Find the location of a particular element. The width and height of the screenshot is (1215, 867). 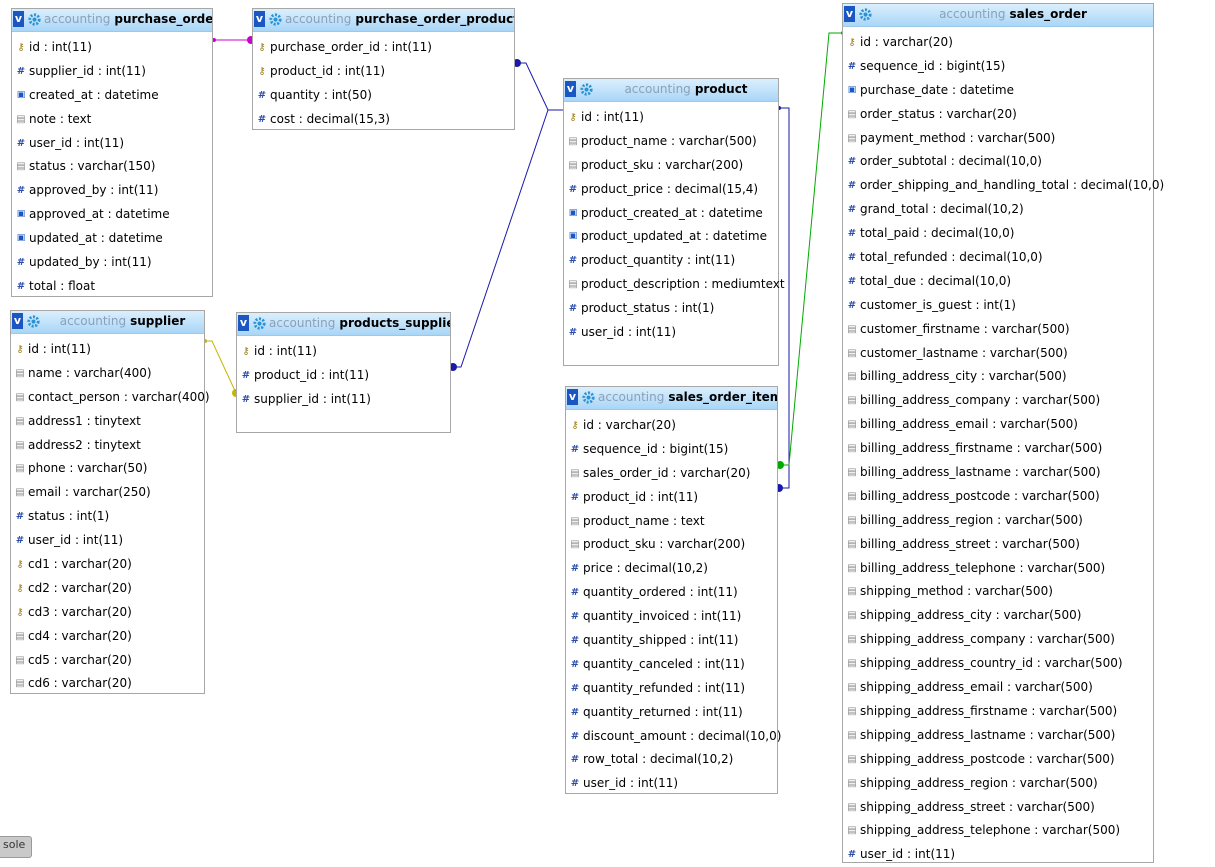

table-header: v accounting purchase_order is located at coordinates (112, 20).